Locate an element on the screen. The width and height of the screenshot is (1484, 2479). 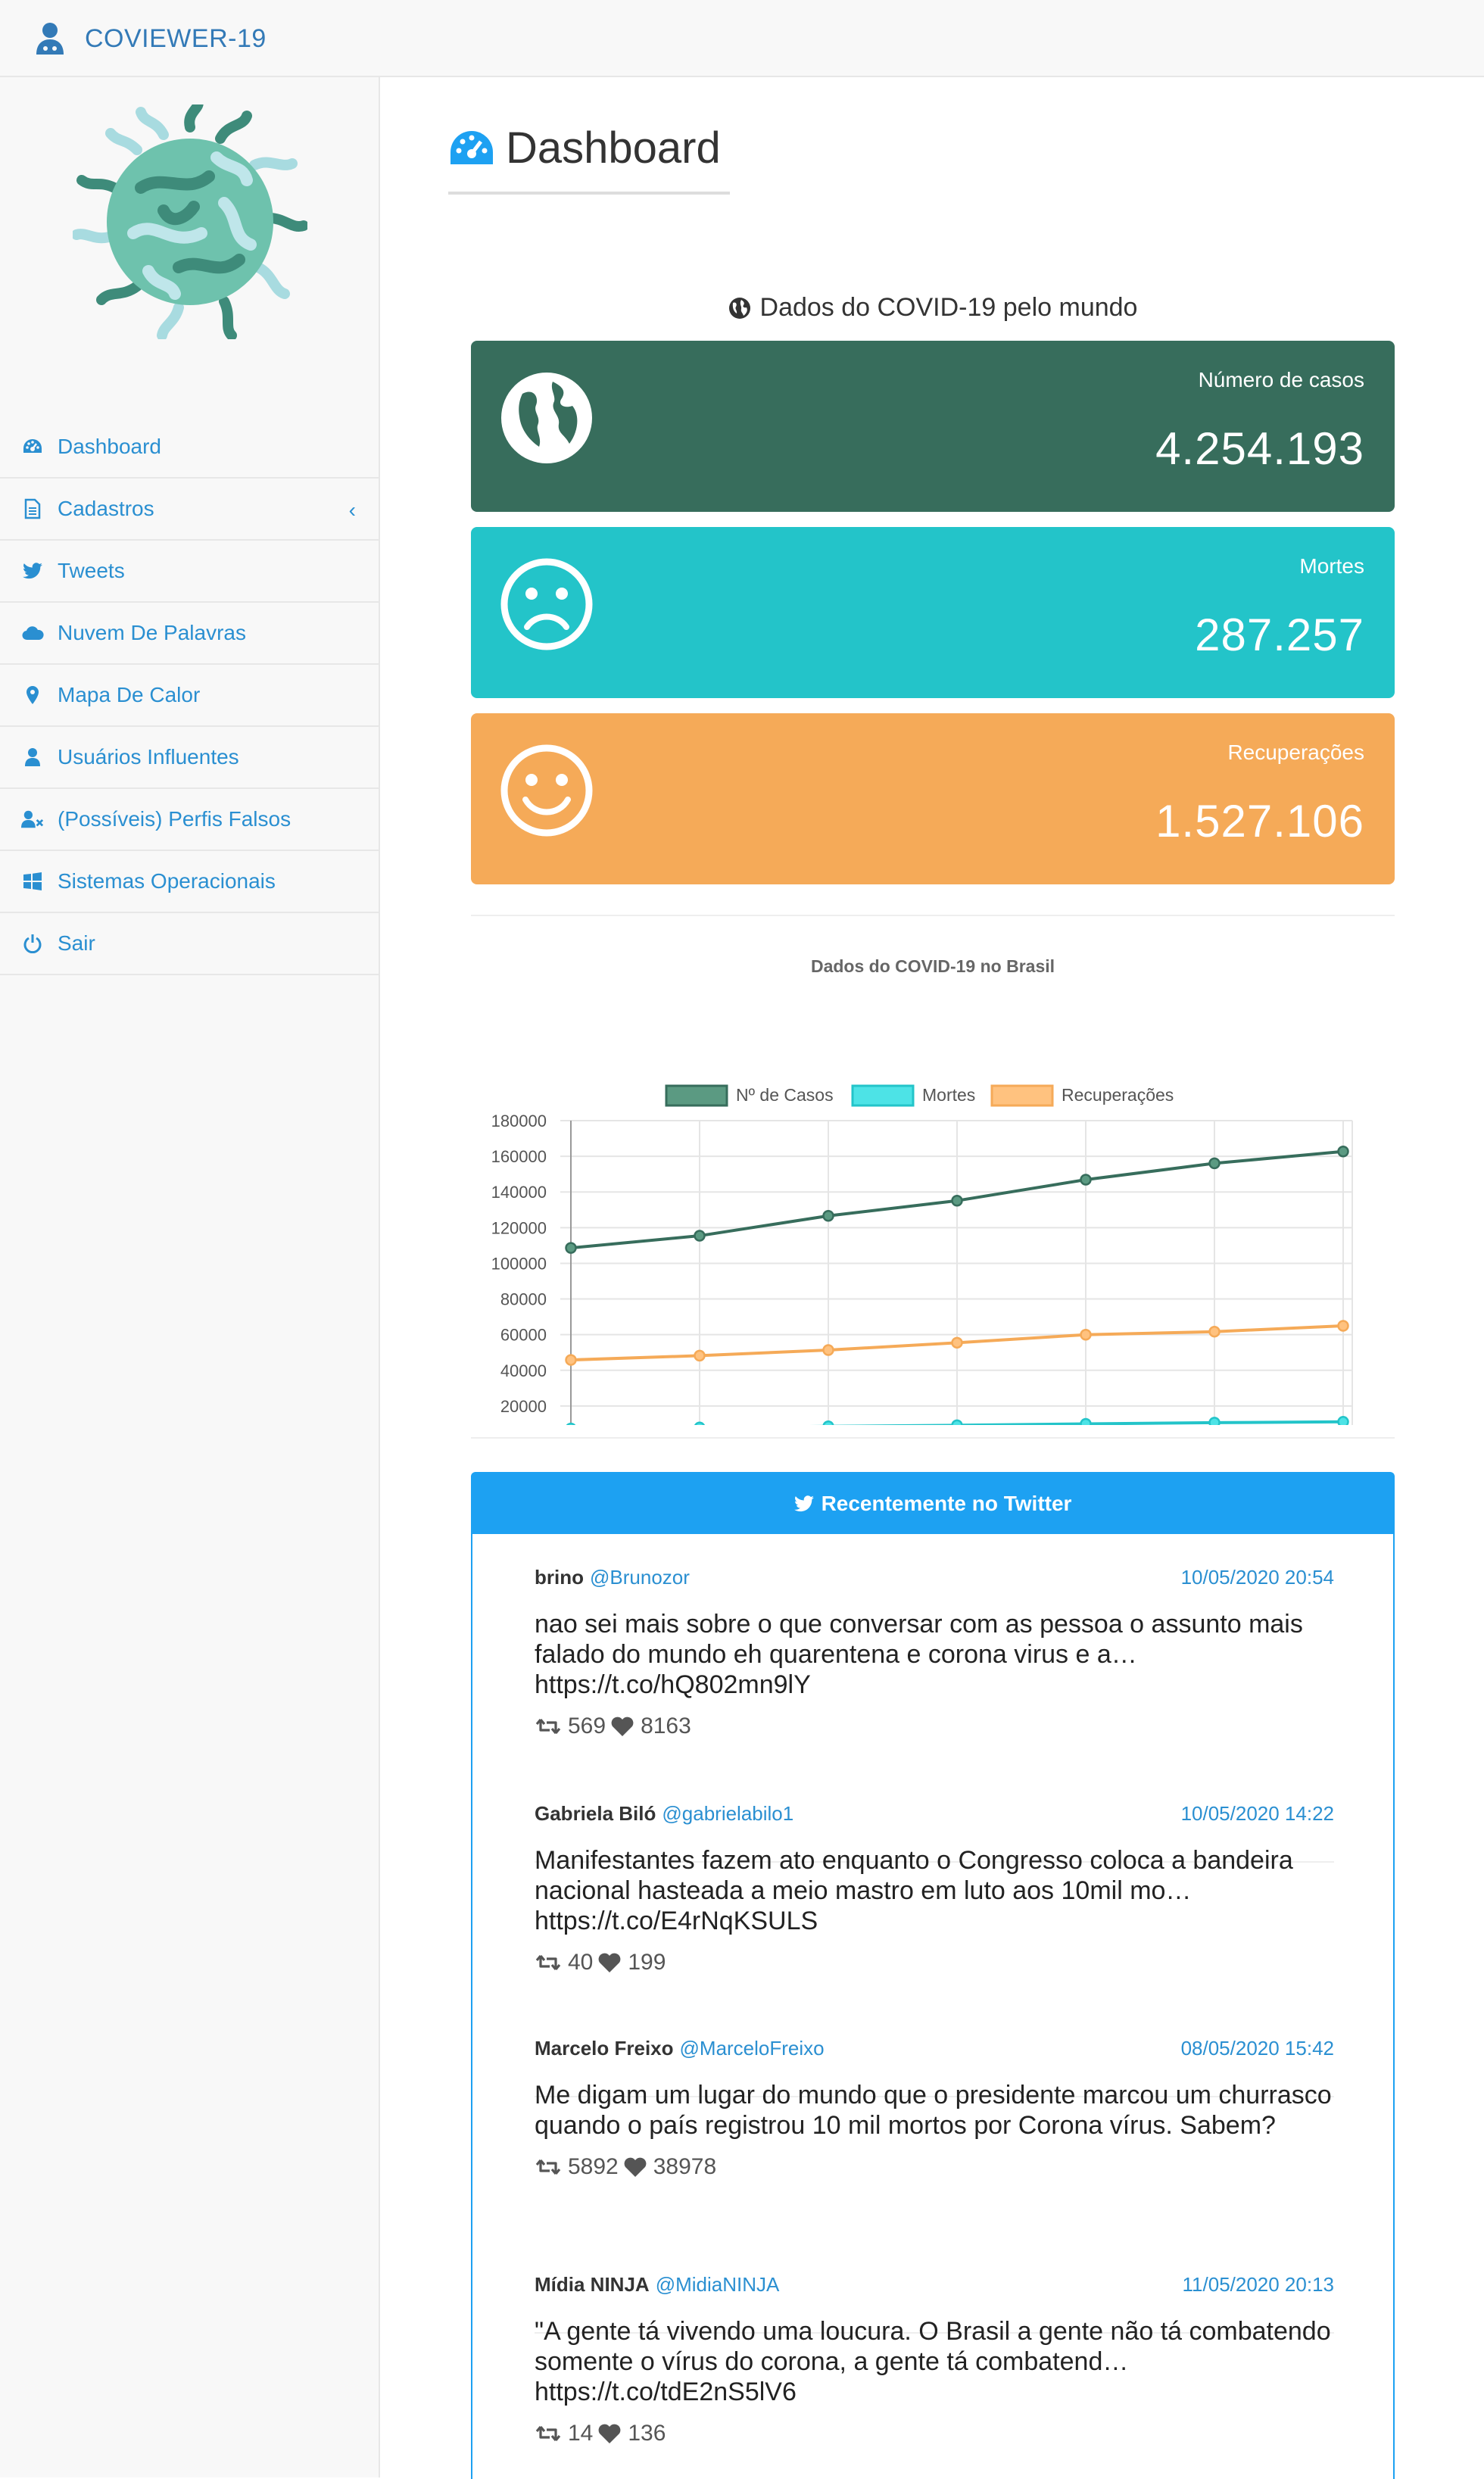
frown-icon is located at coordinates (546, 604).